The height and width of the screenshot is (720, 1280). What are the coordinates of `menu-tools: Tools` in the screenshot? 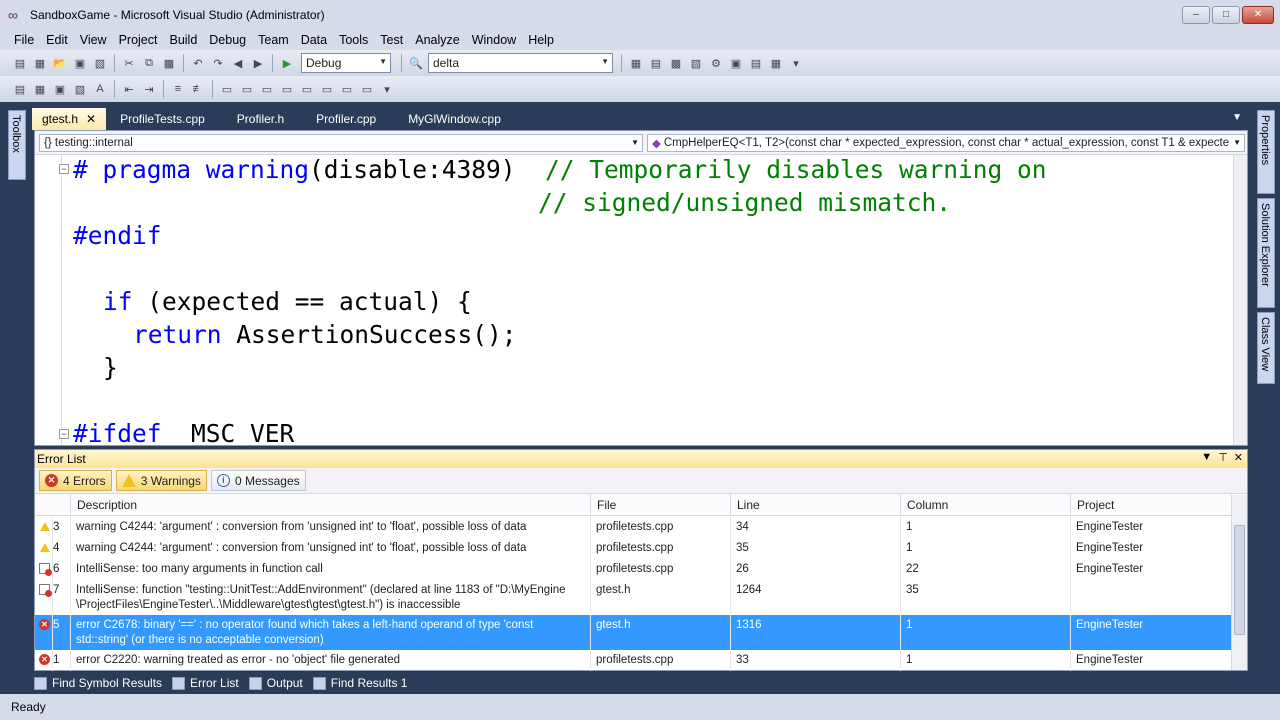 It's located at (353, 40).